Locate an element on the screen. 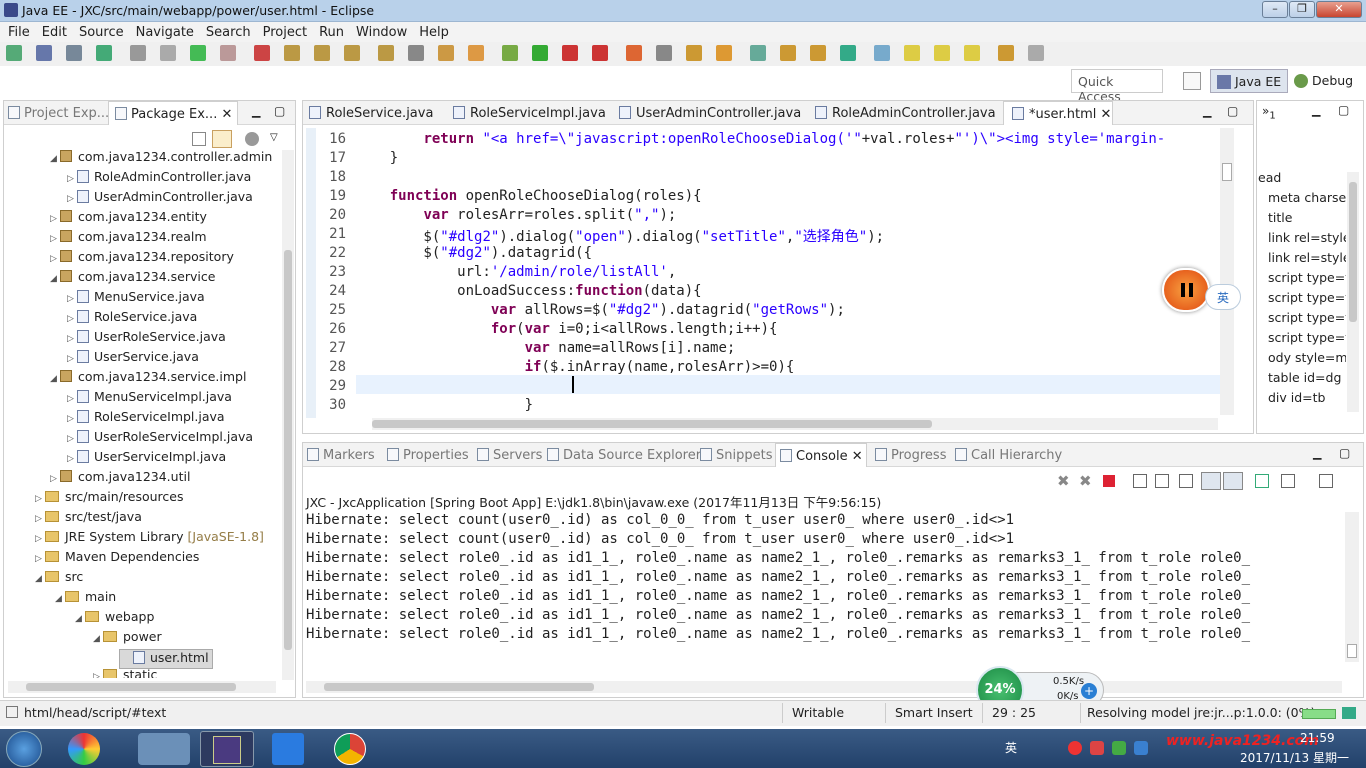  display-console-icon is located at coordinates (1288, 481).